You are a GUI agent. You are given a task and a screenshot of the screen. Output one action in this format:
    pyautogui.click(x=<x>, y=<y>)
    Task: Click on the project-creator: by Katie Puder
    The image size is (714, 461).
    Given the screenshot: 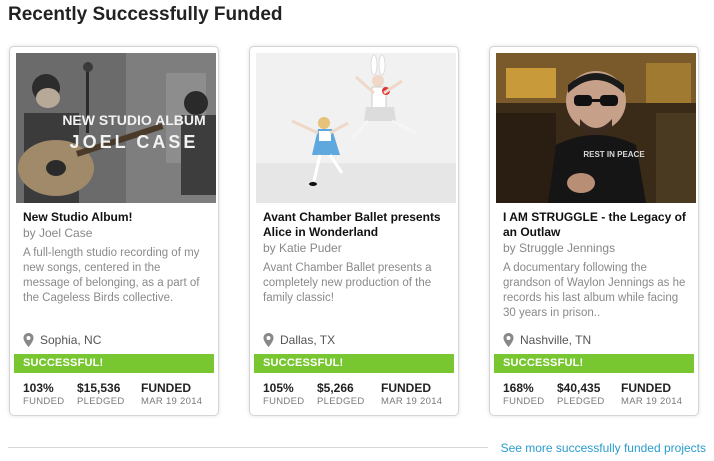 What is the action you would take?
    pyautogui.click(x=357, y=248)
    